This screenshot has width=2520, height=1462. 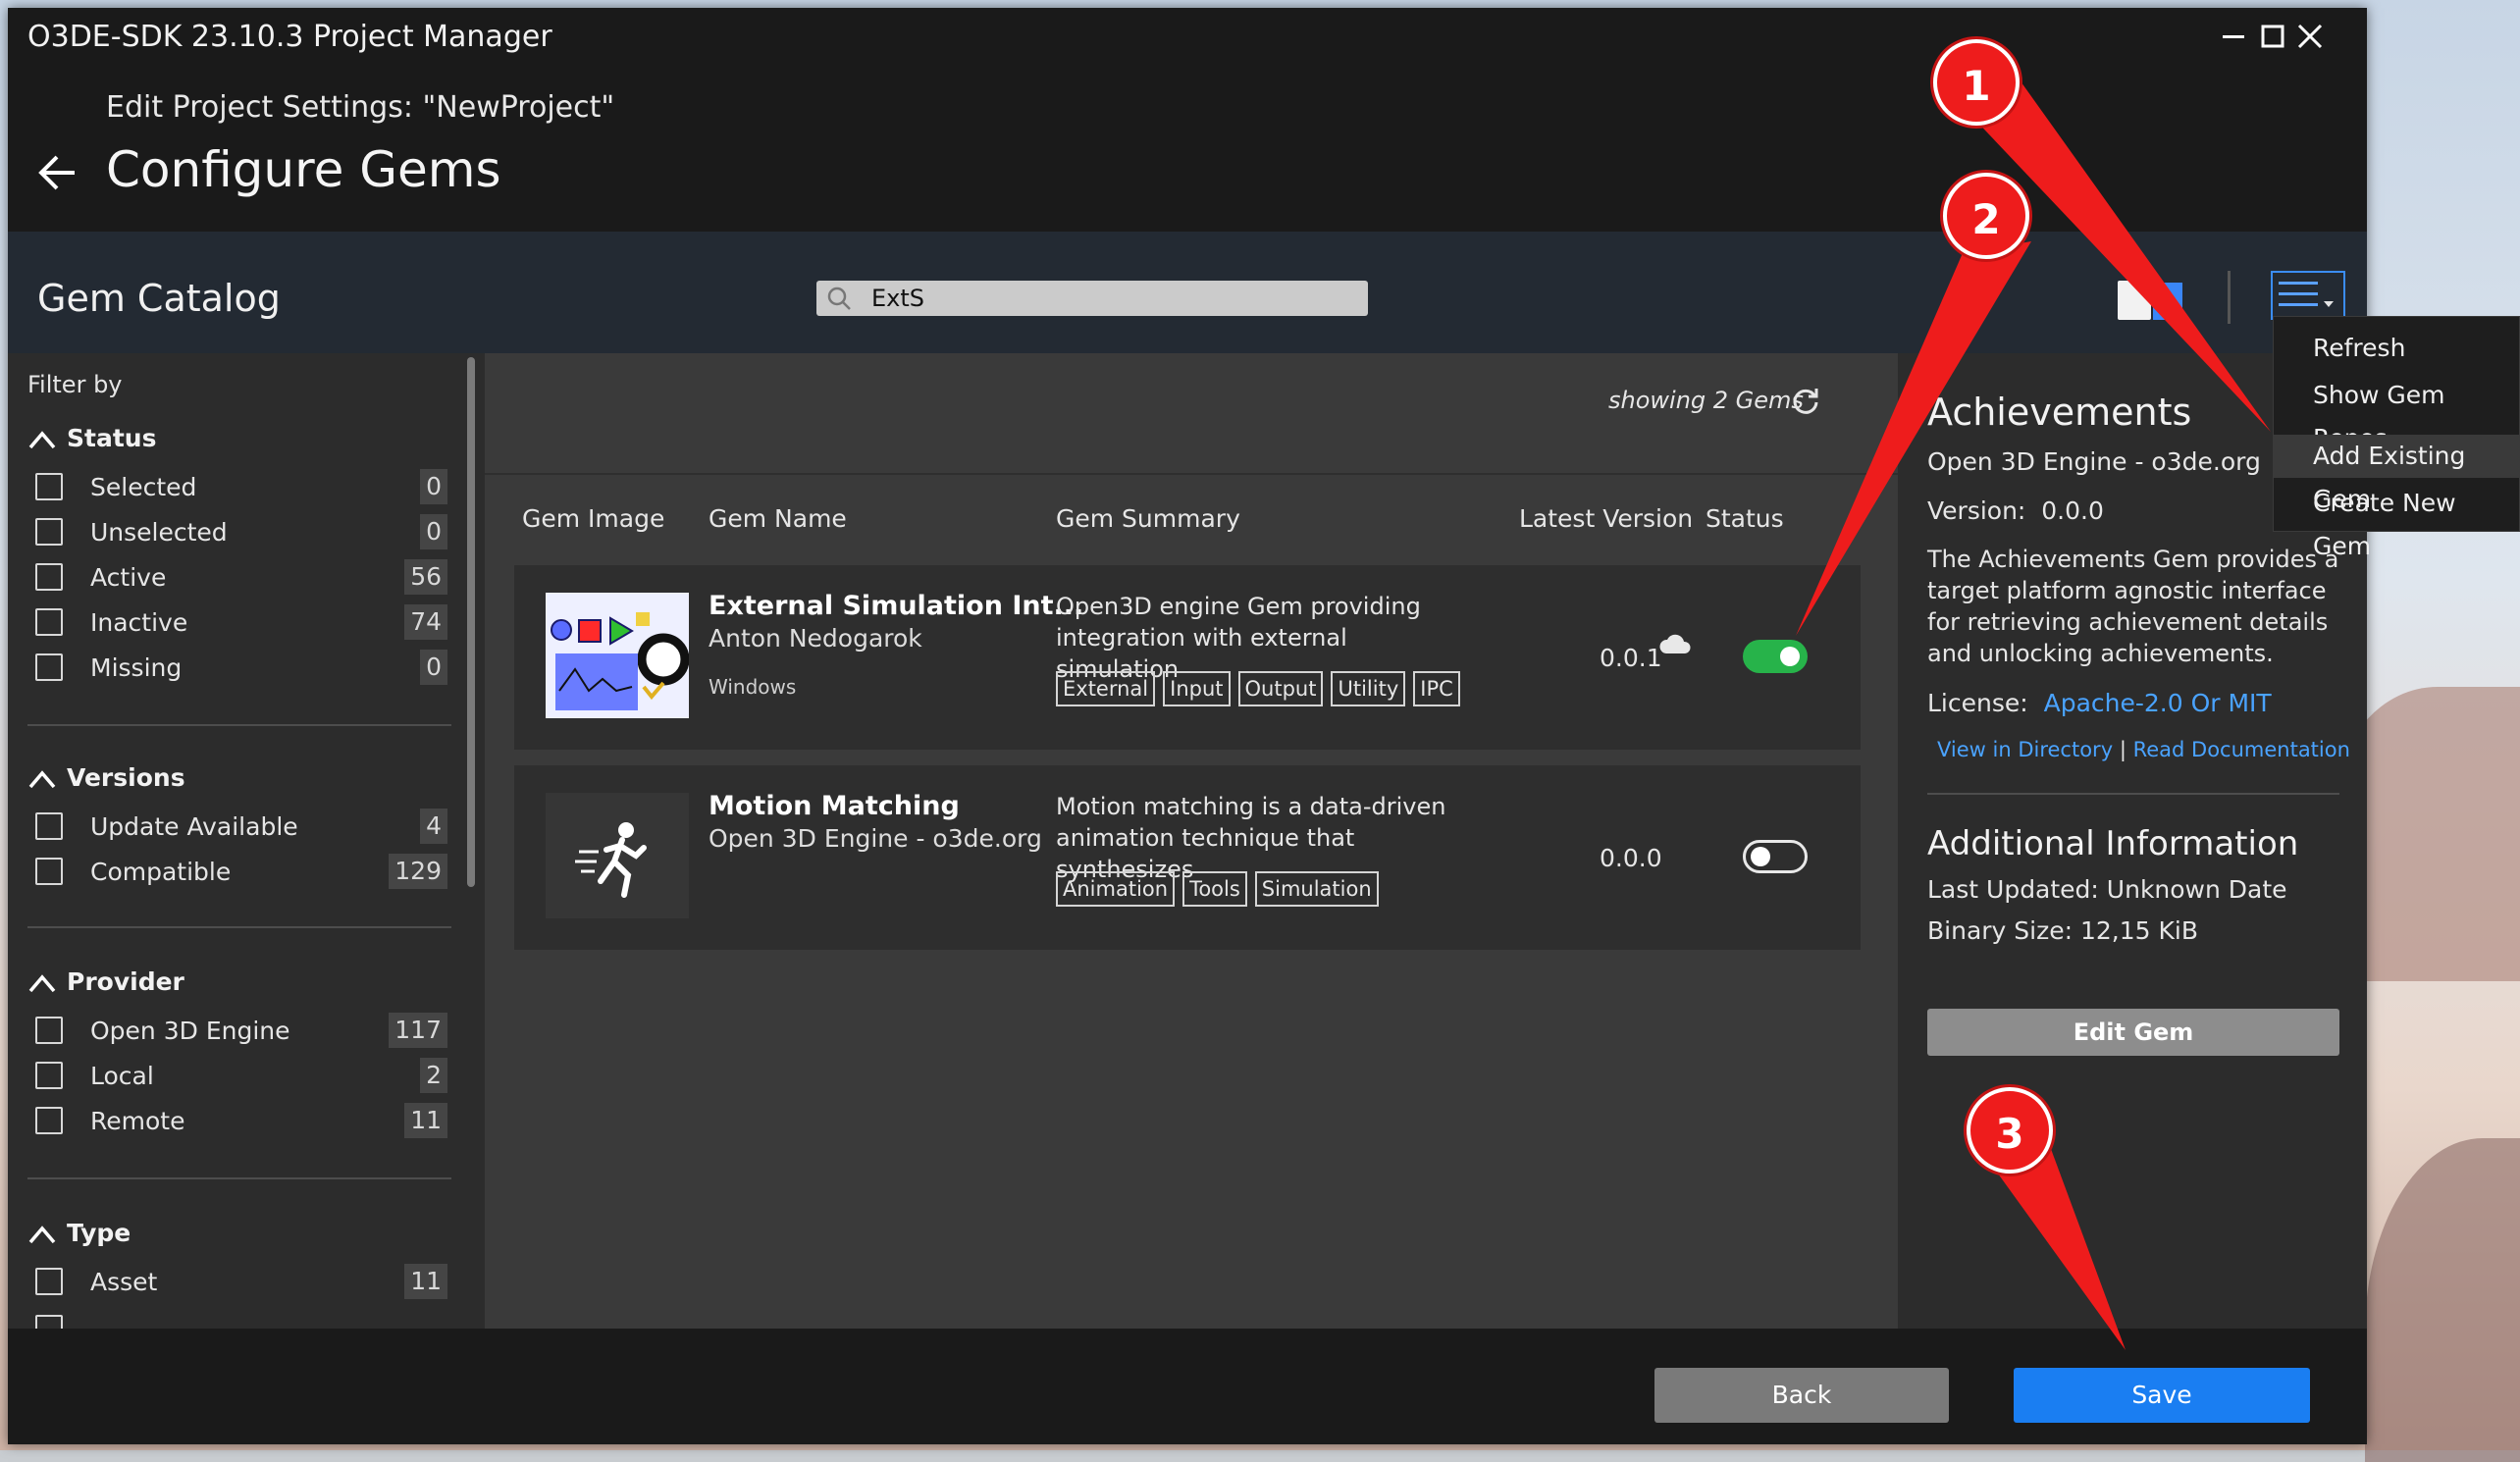 What do you see at coordinates (2162, 1395) in the screenshot?
I see `save-button: Save` at bounding box center [2162, 1395].